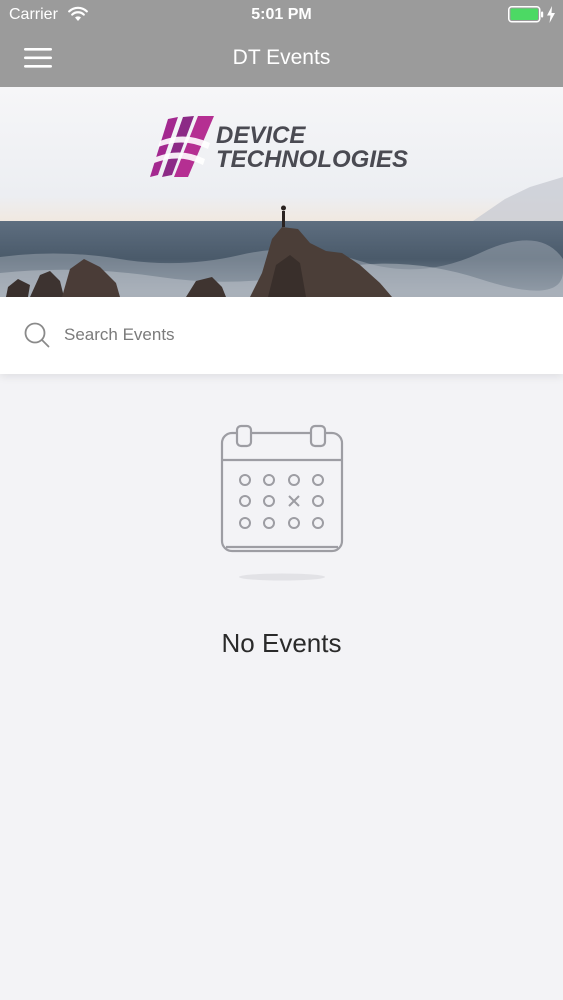  What do you see at coordinates (78, 13) in the screenshot?
I see `wifi-icon` at bounding box center [78, 13].